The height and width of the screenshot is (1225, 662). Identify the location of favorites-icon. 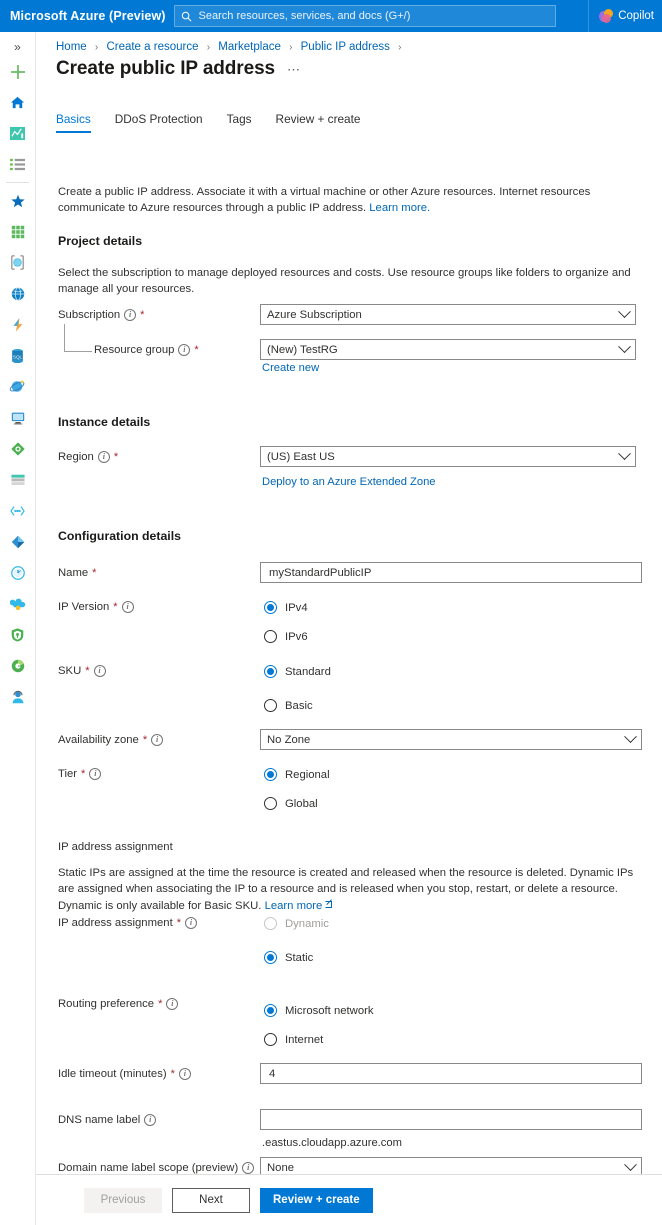
(17, 200).